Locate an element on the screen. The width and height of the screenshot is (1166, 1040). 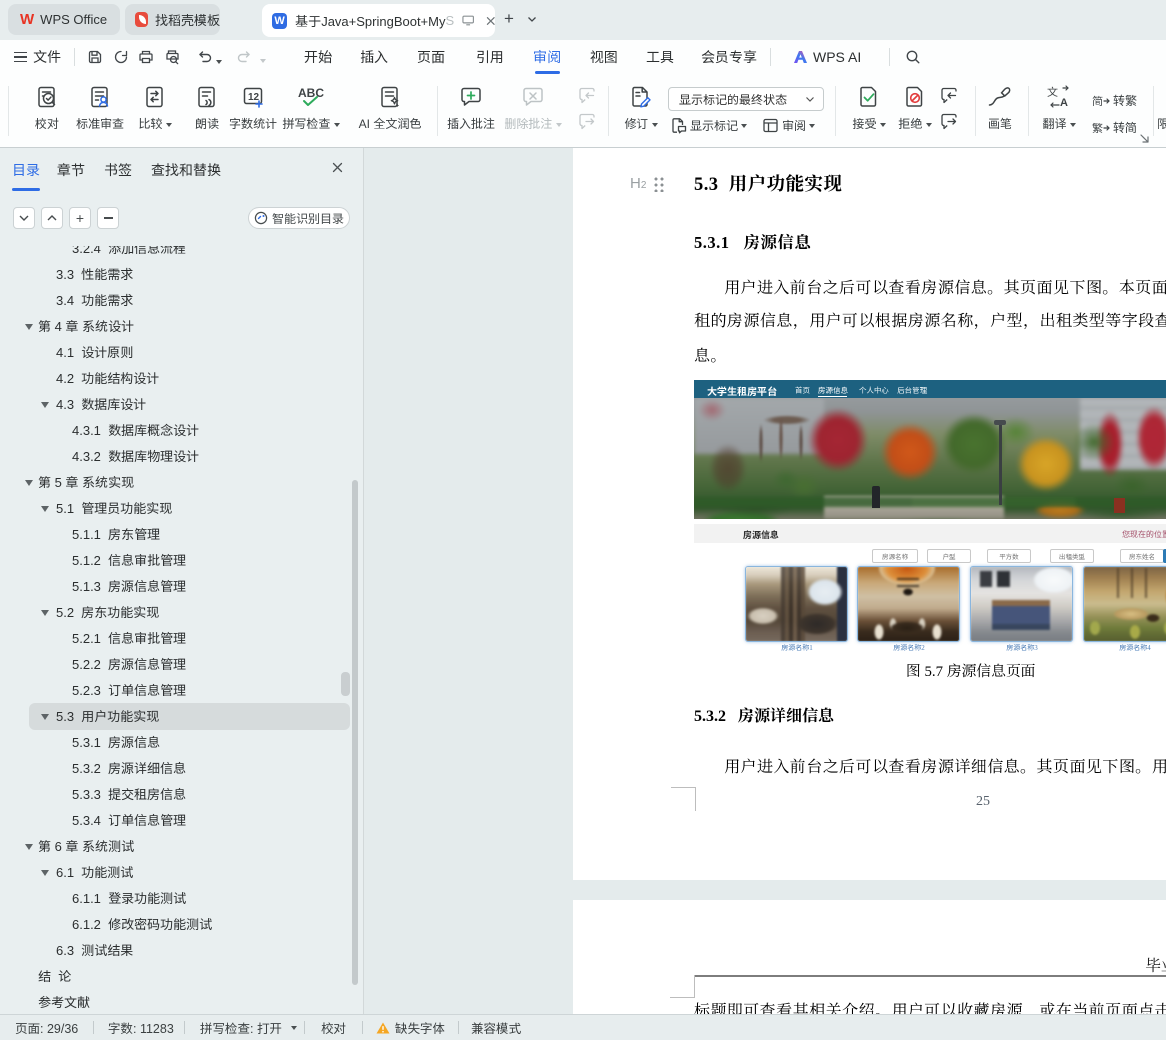
svg-text: ABC is located at coordinates (311, 93).